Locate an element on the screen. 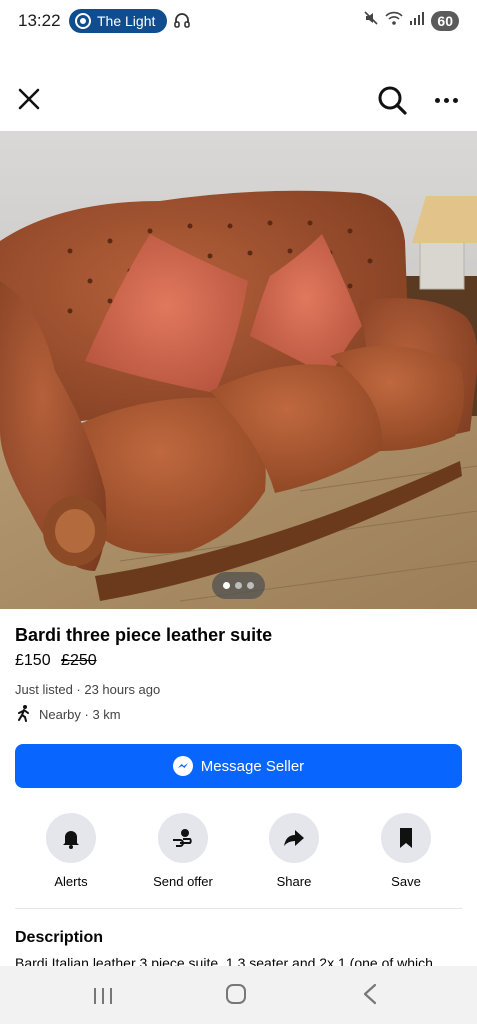  recent-apps-icon is located at coordinates (103, 998).